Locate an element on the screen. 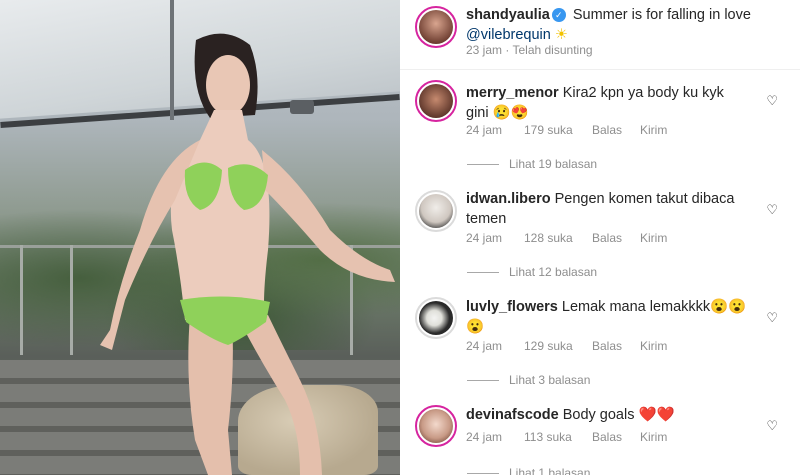  comment-text: luvly_flowers Lemak mana lemakkkk😮😮 😮 is located at coordinates (611, 317).